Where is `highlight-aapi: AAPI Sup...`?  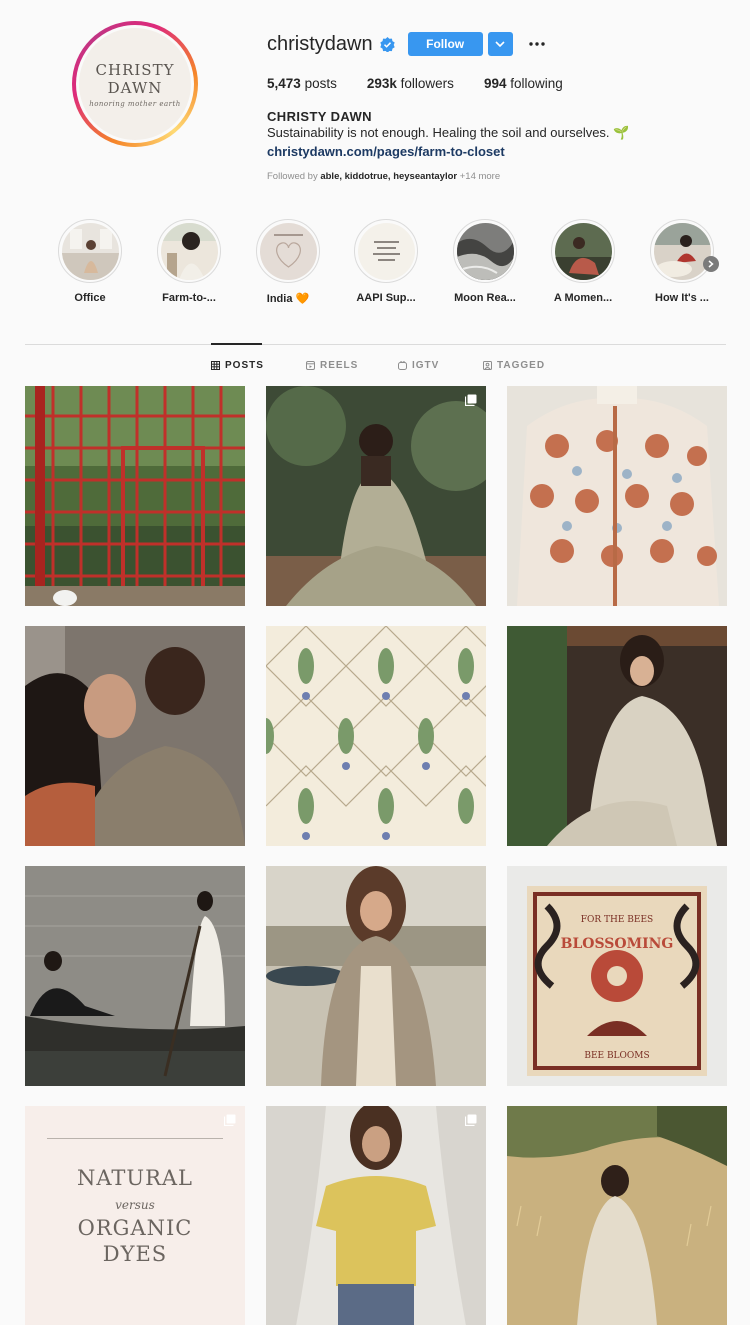
highlight-aapi: AAPI Sup... is located at coordinates (386, 261).